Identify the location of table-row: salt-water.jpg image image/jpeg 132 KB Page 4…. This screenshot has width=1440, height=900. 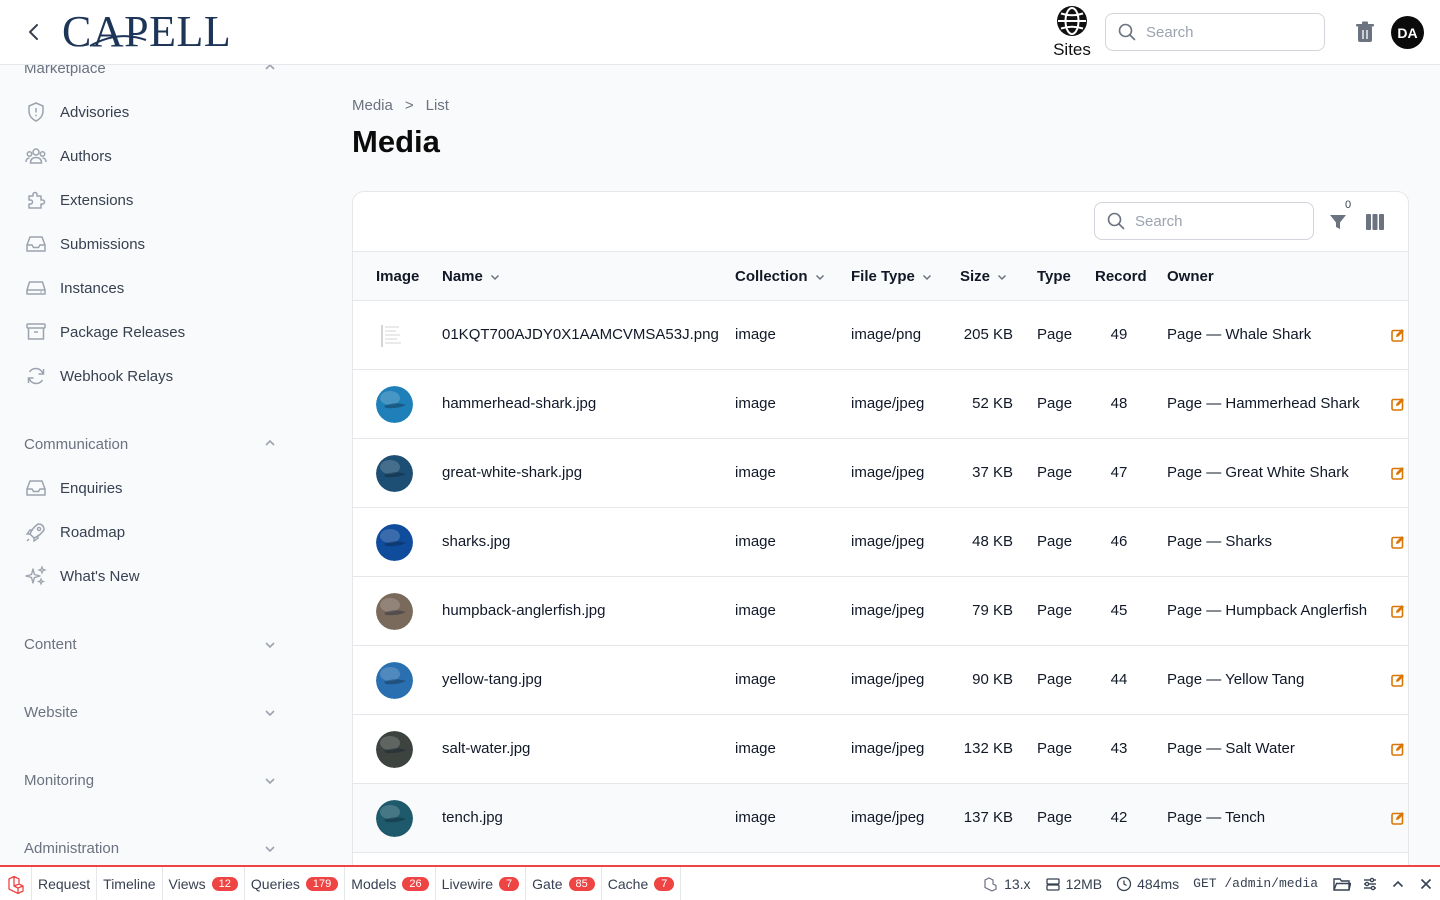
(880, 749).